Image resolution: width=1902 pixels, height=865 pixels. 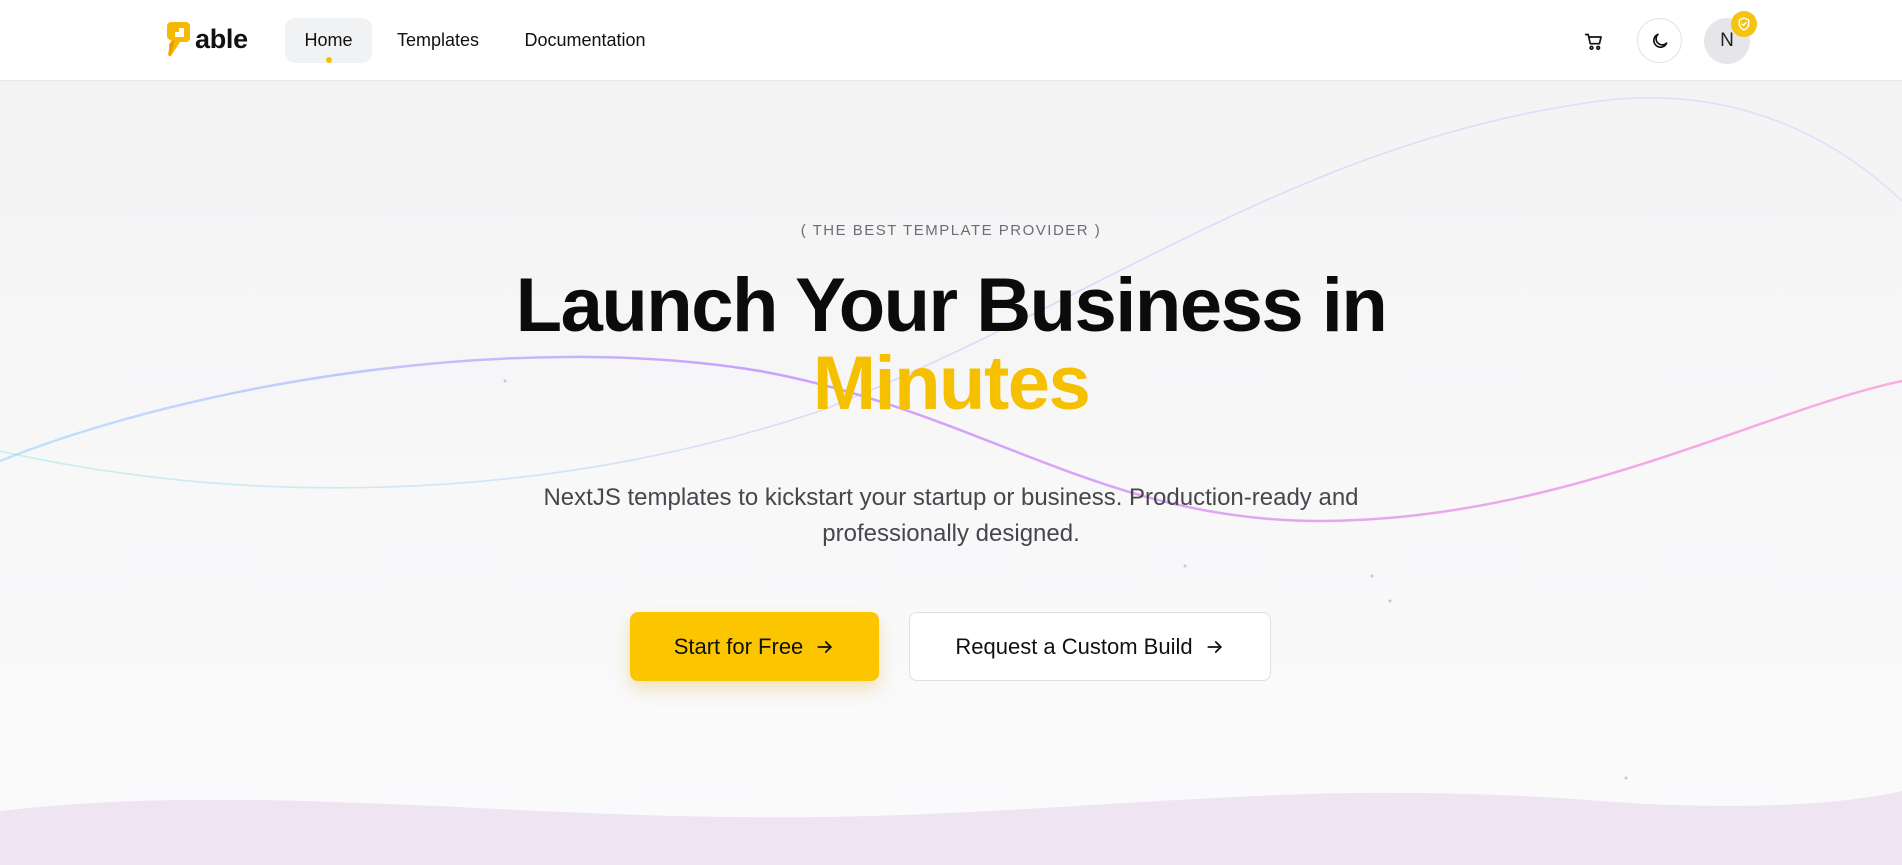 I want to click on button-label: Request a Custom Build, so click(x=1074, y=646).